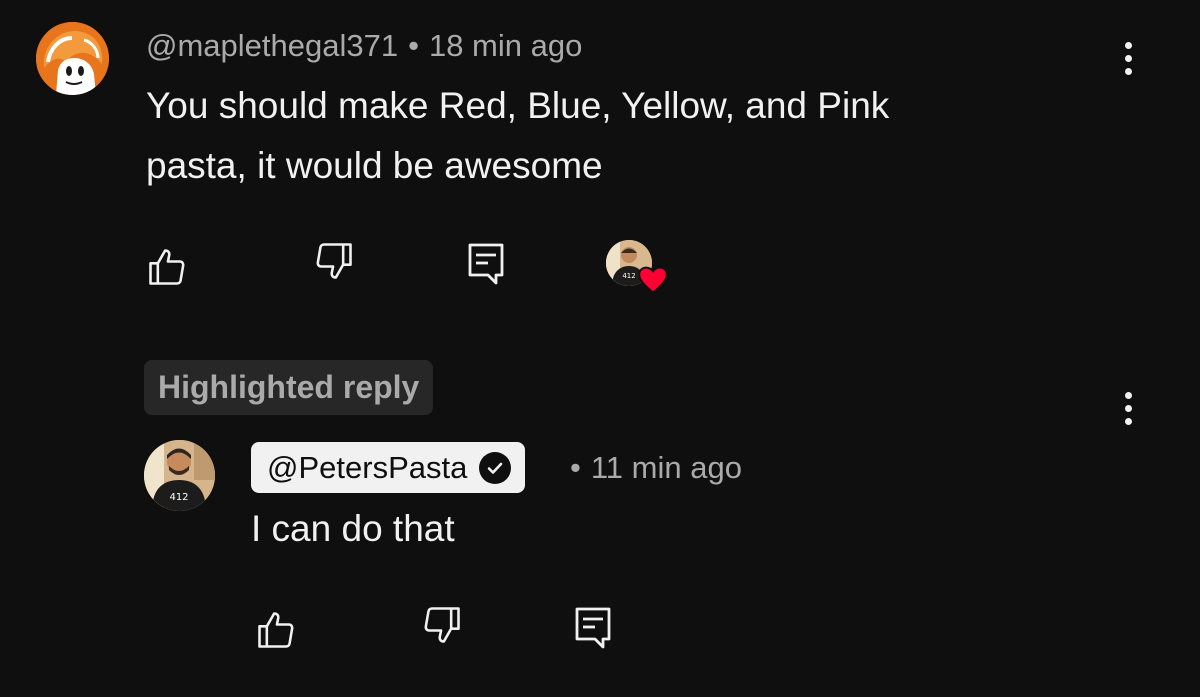 The height and width of the screenshot is (697, 1200). I want to click on reply-like-button, so click(276, 630).